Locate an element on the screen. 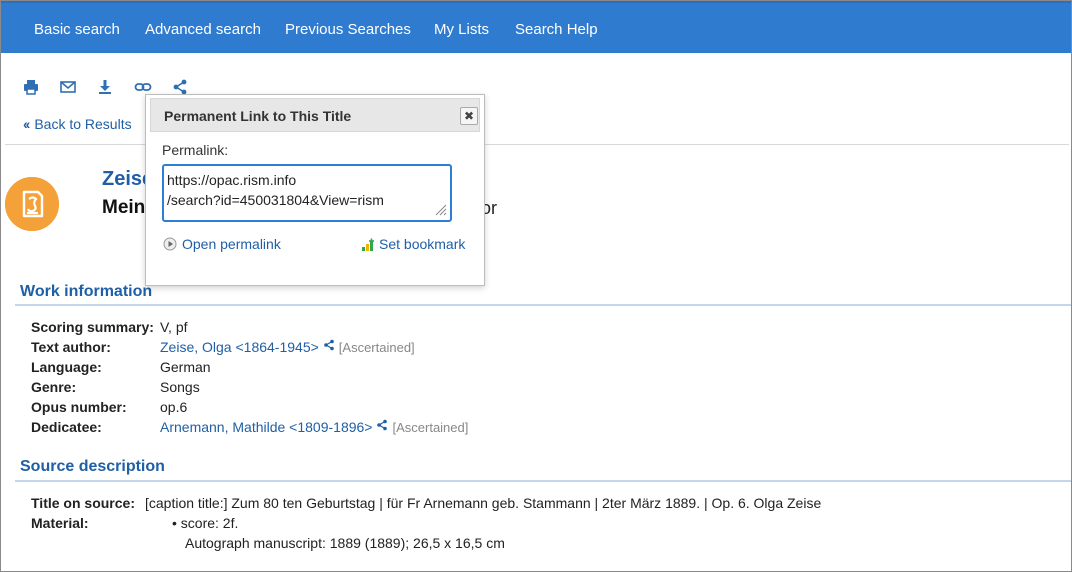 The width and height of the screenshot is (1072, 572). close-icon: ✖ is located at coordinates (469, 116).